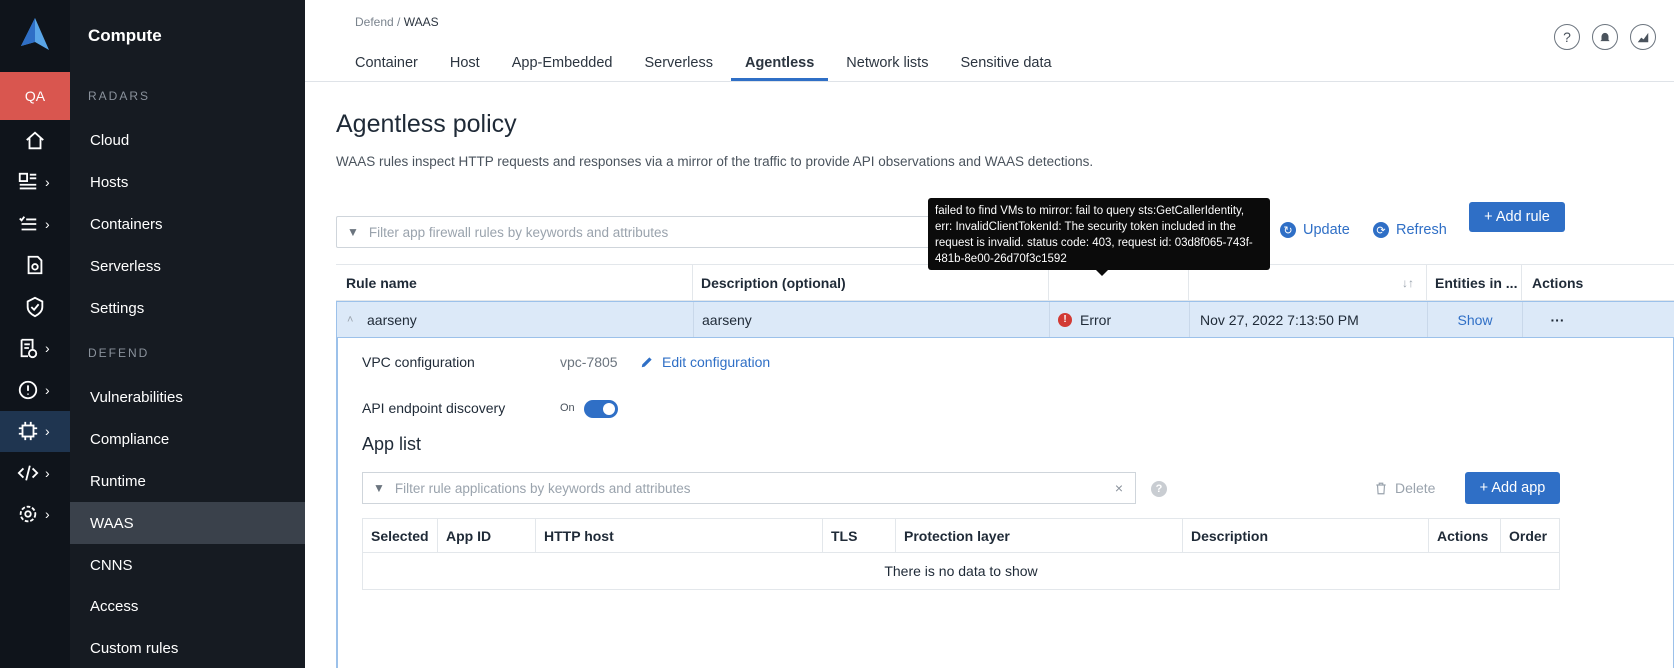  What do you see at coordinates (1605, 37) in the screenshot?
I see `bell-icon` at bounding box center [1605, 37].